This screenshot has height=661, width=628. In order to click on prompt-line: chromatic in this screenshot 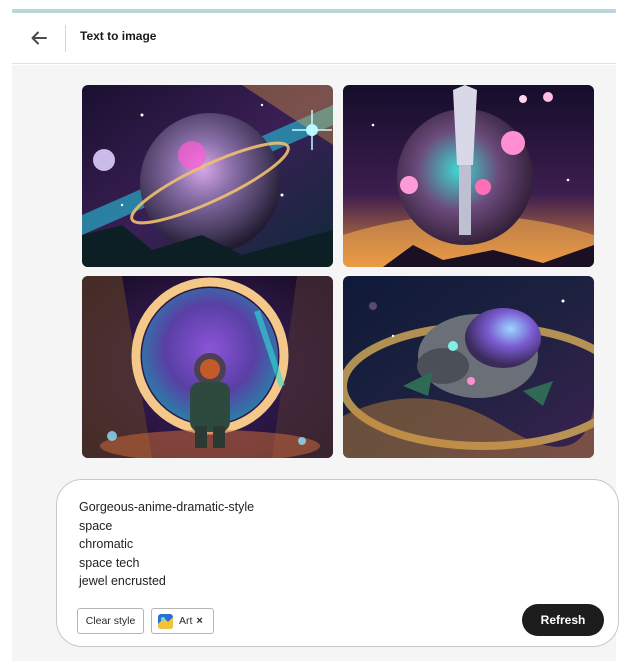, I will do `click(106, 544)`.